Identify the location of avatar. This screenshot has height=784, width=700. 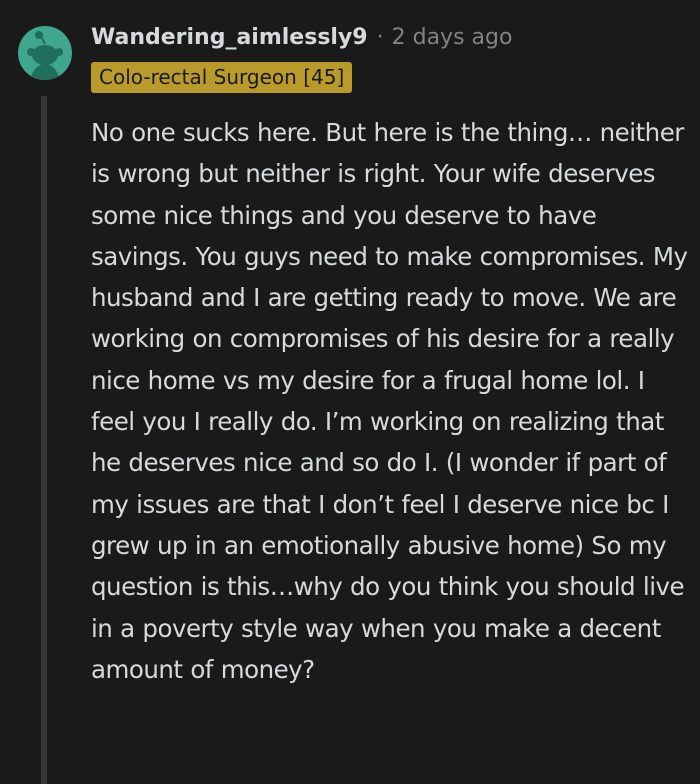
(45, 53).